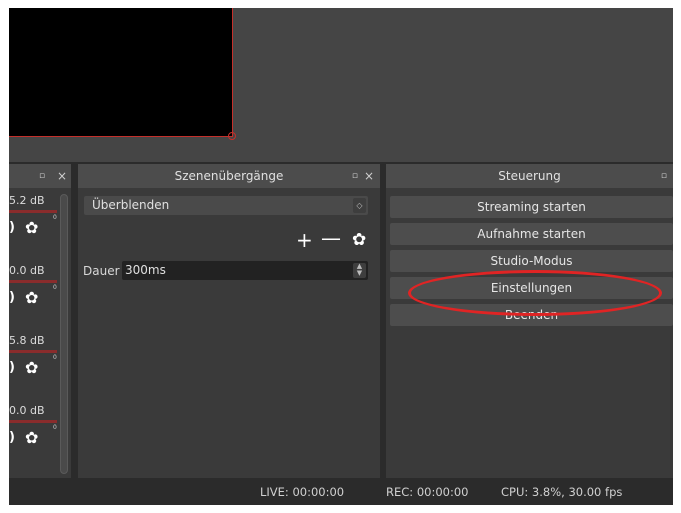 The width and height of the screenshot is (681, 513). What do you see at coordinates (27, 340) in the screenshot?
I see `volume-db-readout: 5.8 dB` at bounding box center [27, 340].